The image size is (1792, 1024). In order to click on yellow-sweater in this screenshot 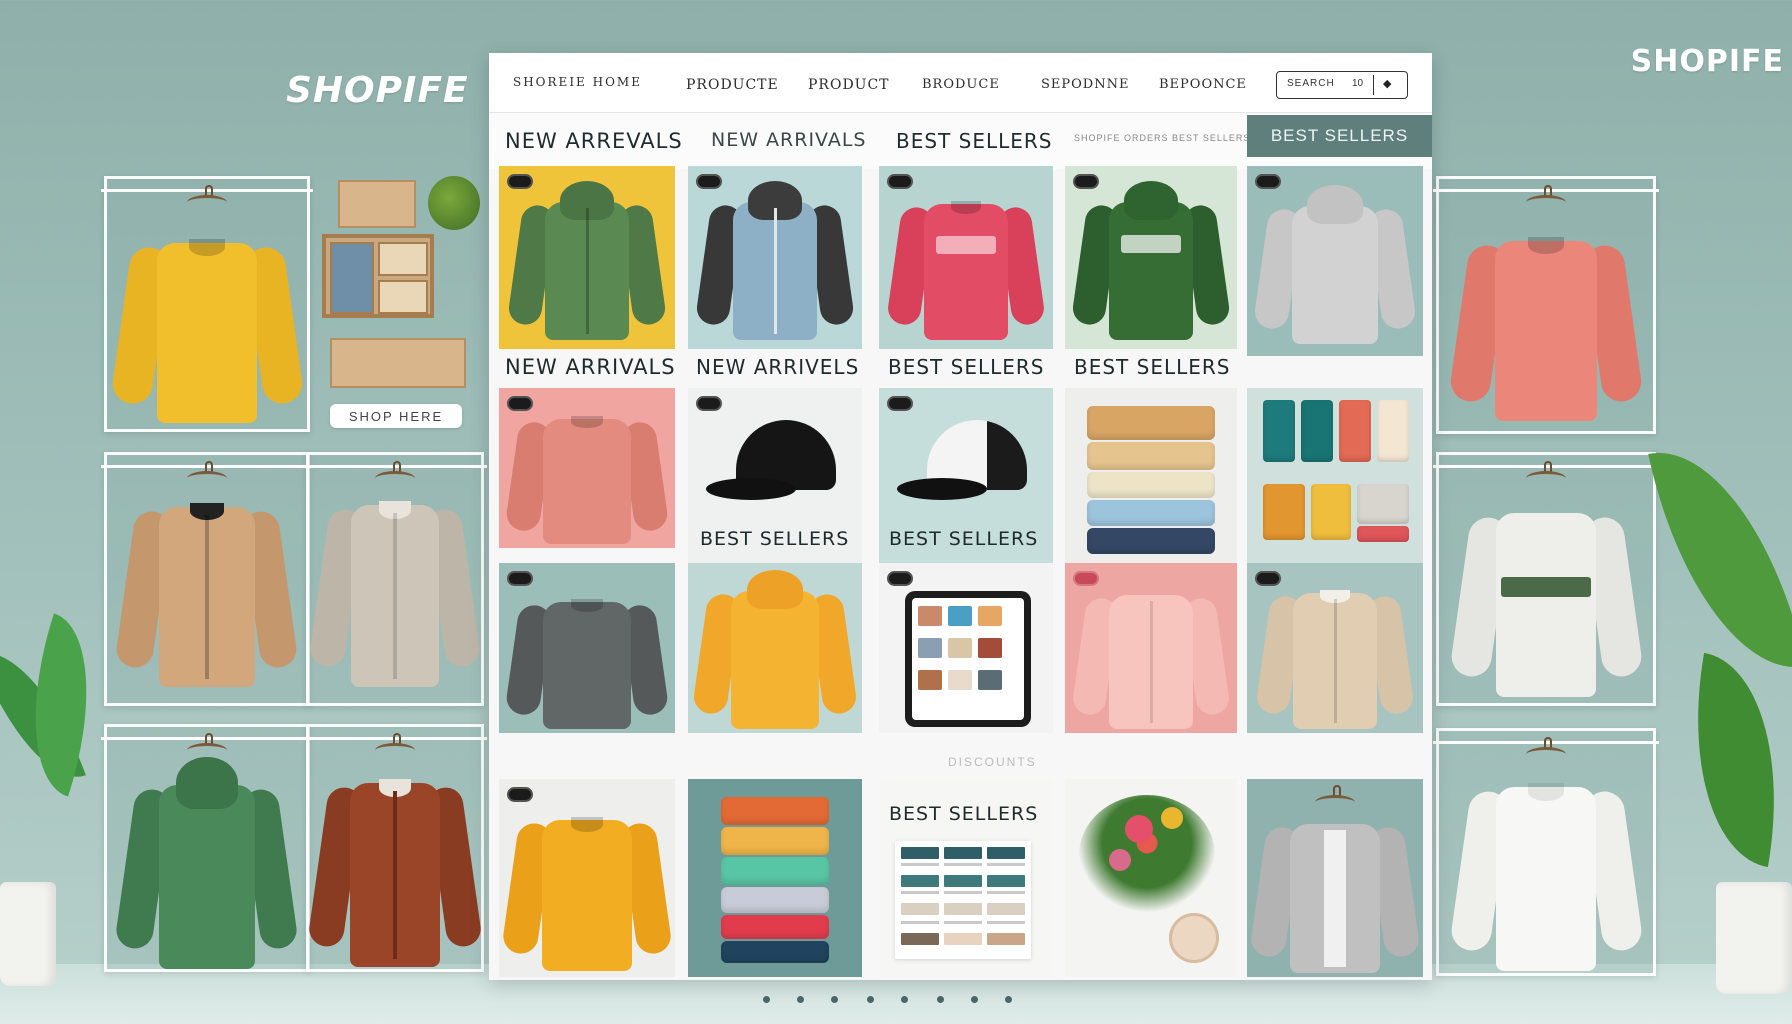, I will do `click(207, 325)`.